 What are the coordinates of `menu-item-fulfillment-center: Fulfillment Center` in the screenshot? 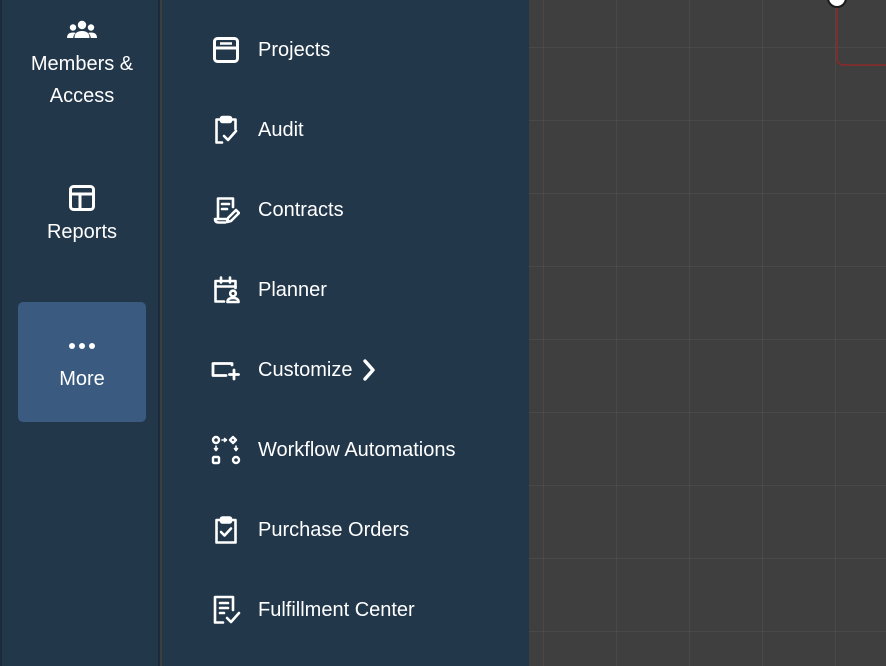 It's located at (345, 610).